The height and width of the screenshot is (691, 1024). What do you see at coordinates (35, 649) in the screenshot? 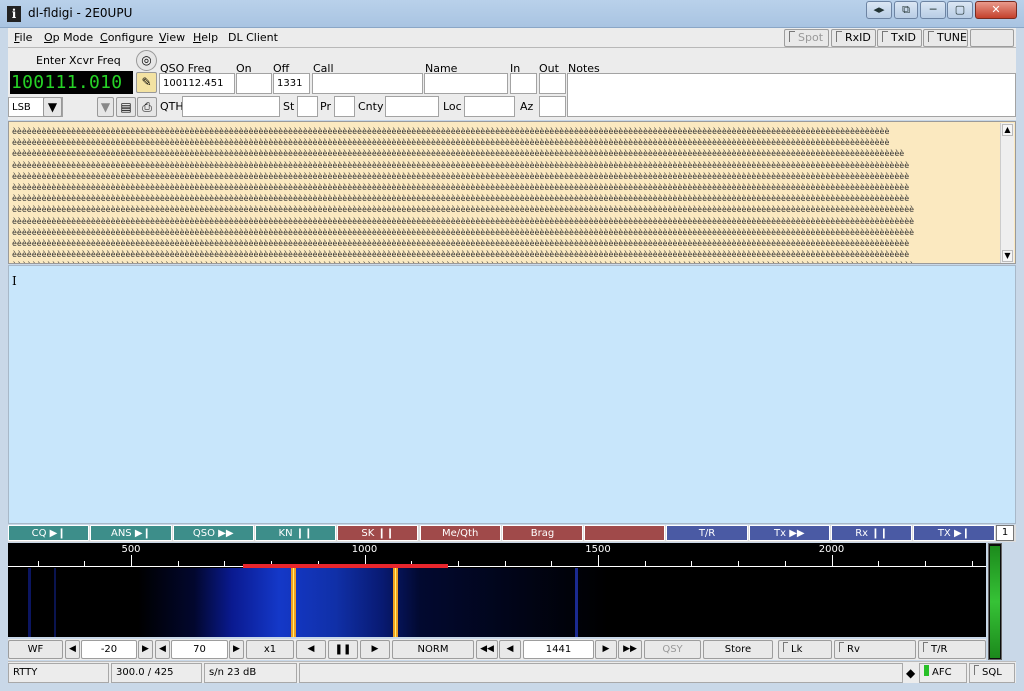
I see `waterfall-mode-button: WF` at bounding box center [35, 649].